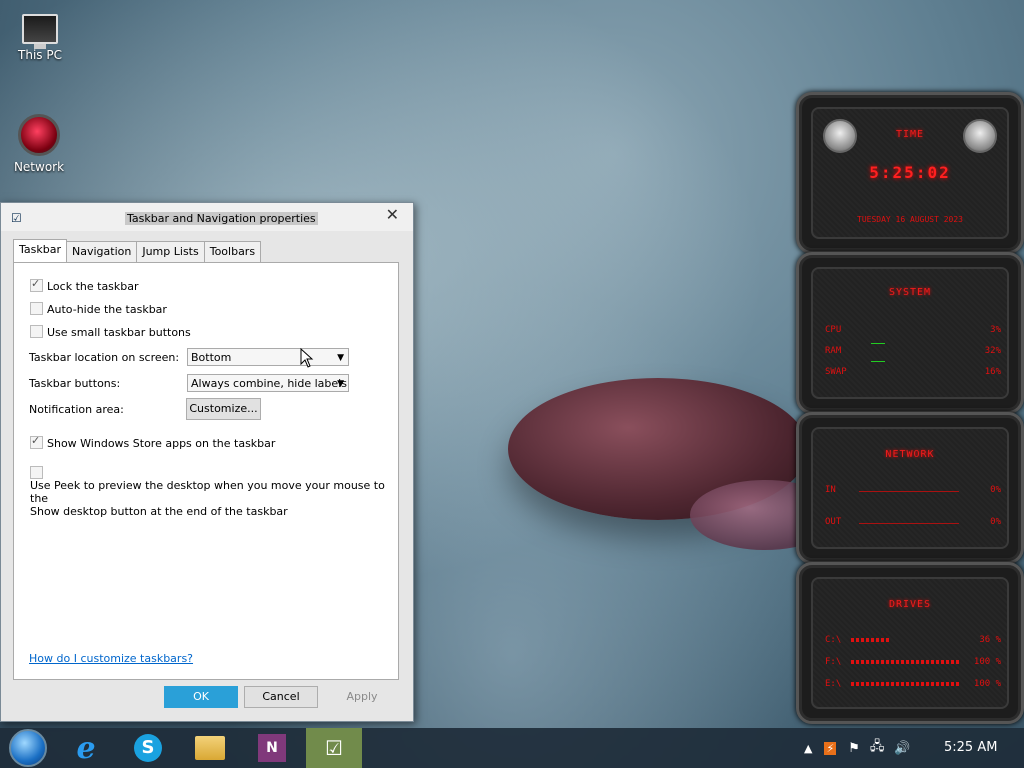  I want to click on gadget-clock: 5:25:02, so click(910, 172).